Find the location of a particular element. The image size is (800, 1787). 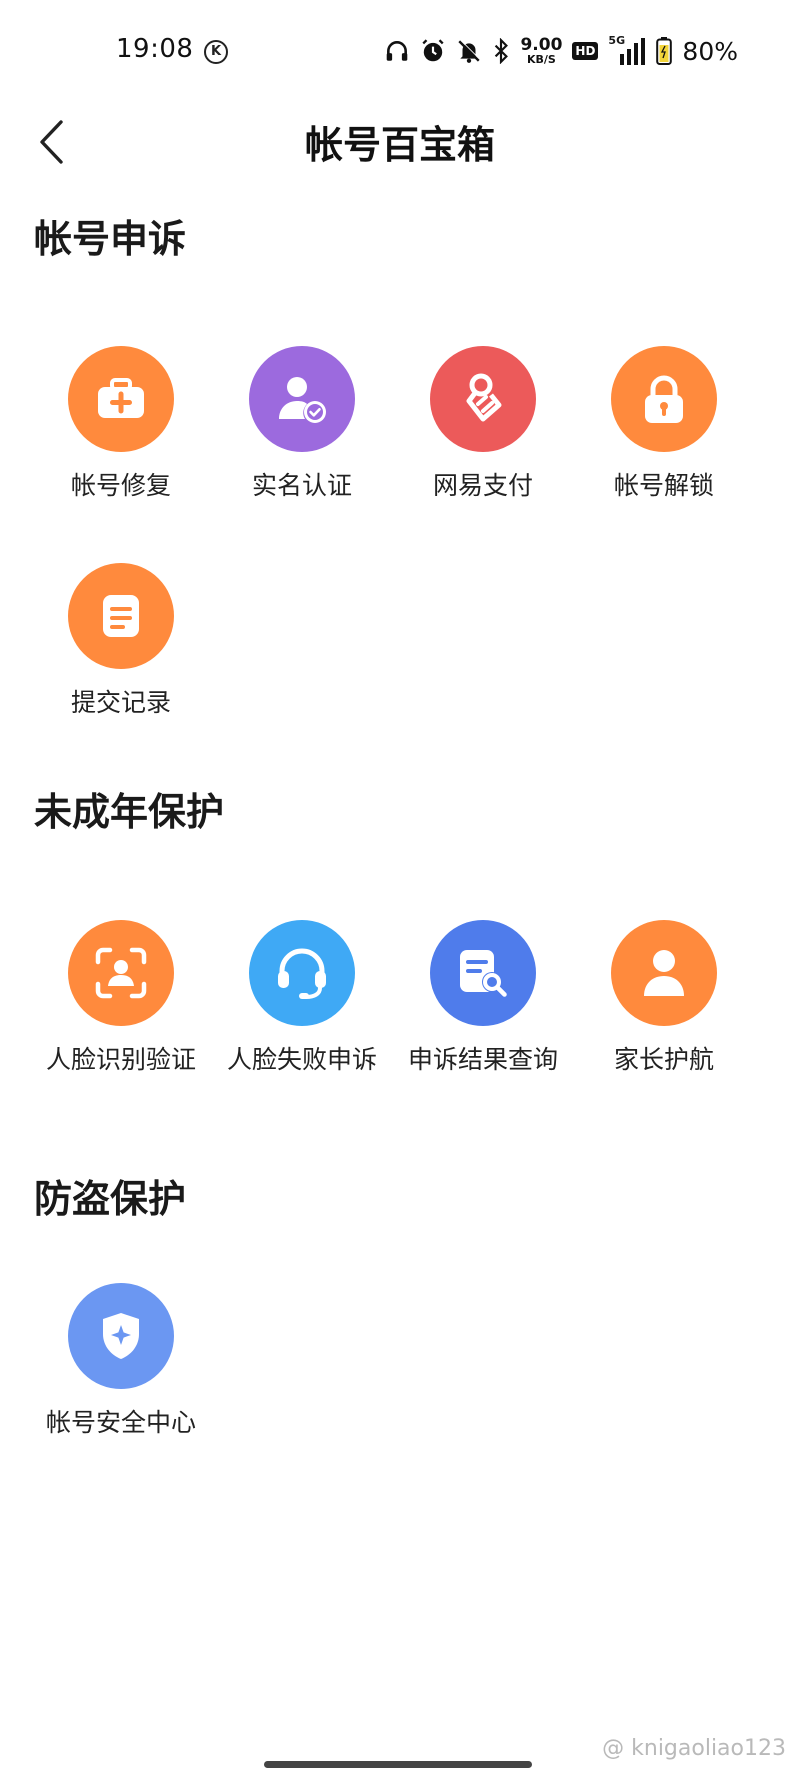

section-title-anti-theft: 防盗保护 is located at coordinates (110, 1199).